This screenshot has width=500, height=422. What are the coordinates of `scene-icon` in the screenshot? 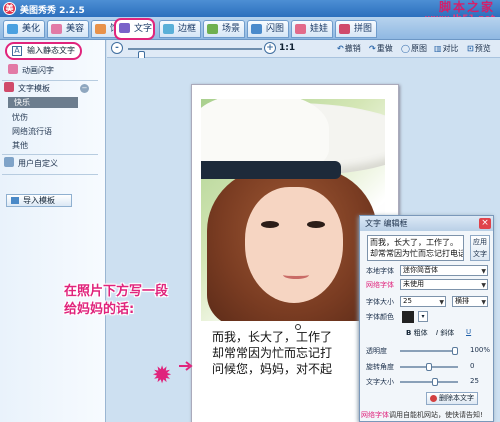 It's located at (212, 29).